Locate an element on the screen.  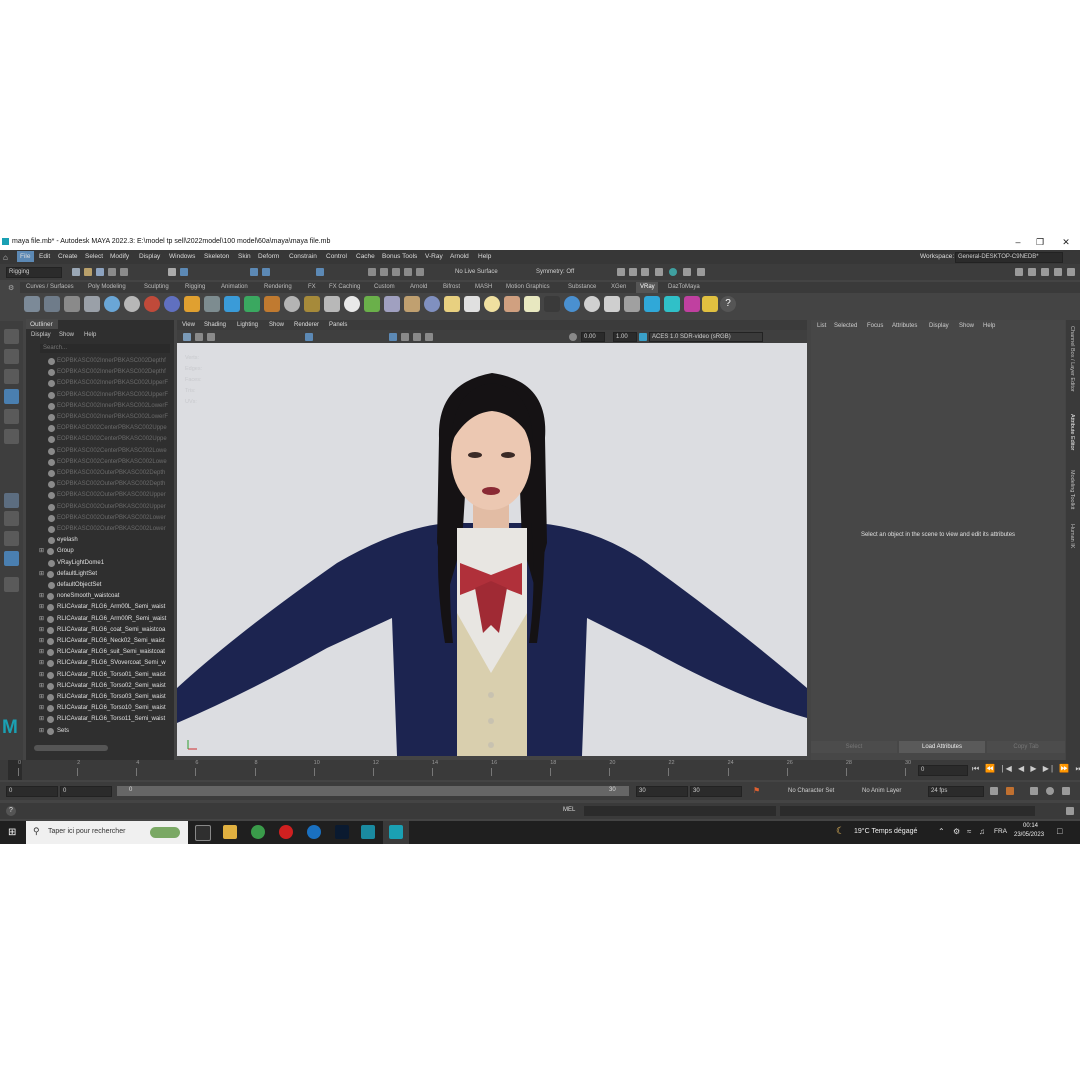
shelf-tab: FX Caching is located at coordinates (344, 287).